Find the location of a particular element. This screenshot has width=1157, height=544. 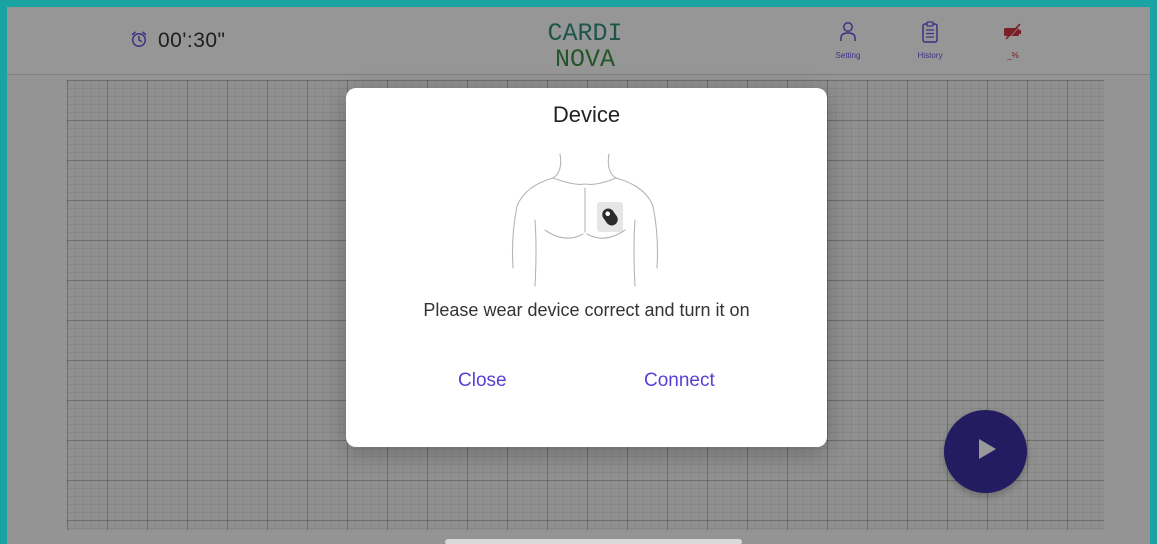

dialog-title: Device is located at coordinates (586, 114).